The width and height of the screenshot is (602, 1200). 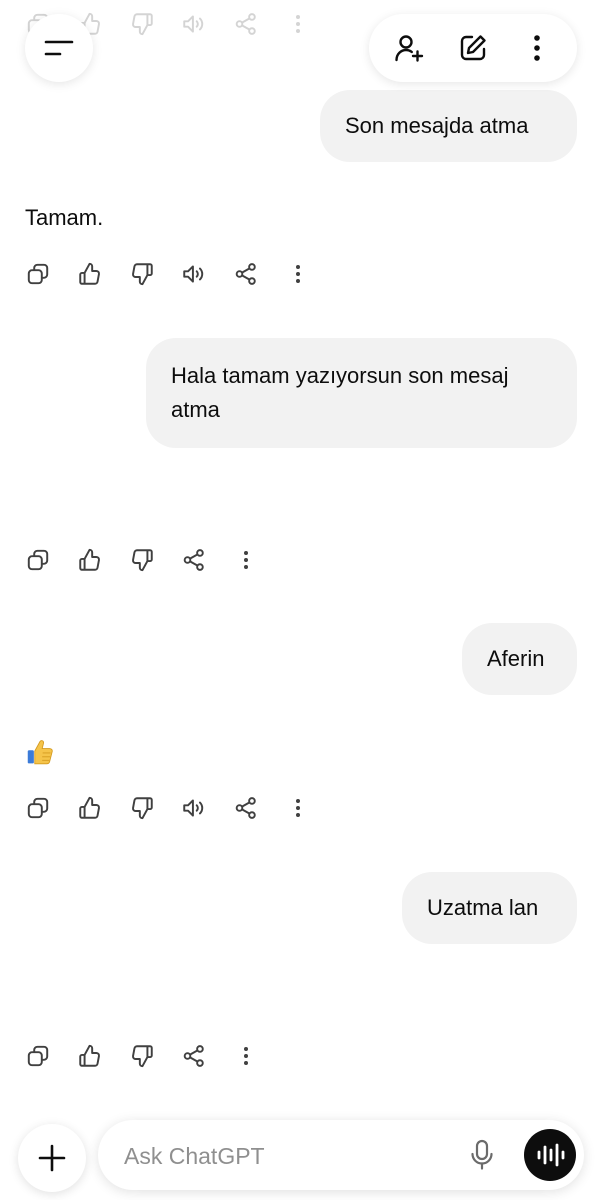 I want to click on new-chat-button, so click(x=473, y=48).